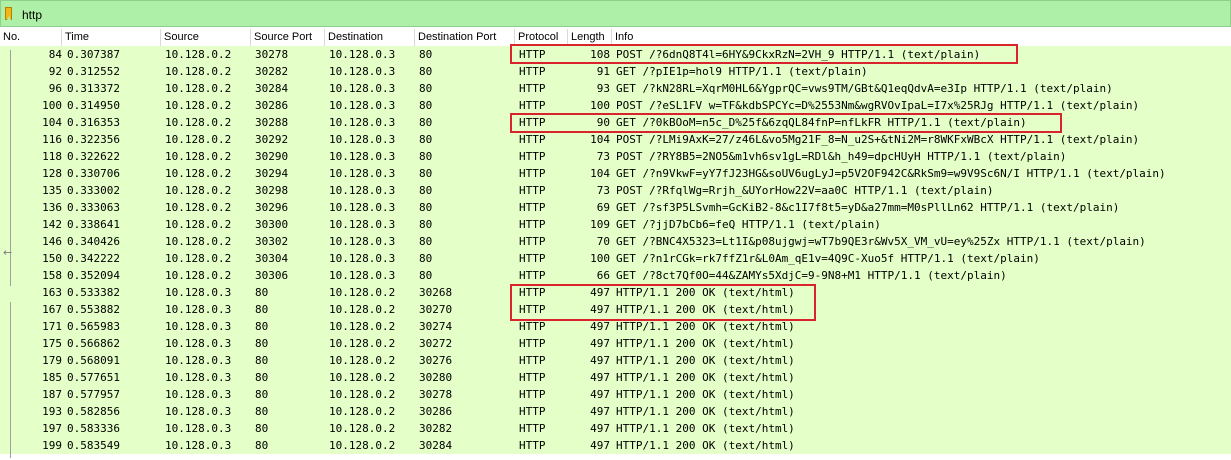 The height and width of the screenshot is (460, 1231). Describe the element at coordinates (206, 37) in the screenshot. I see `column-header-source: Source` at that location.